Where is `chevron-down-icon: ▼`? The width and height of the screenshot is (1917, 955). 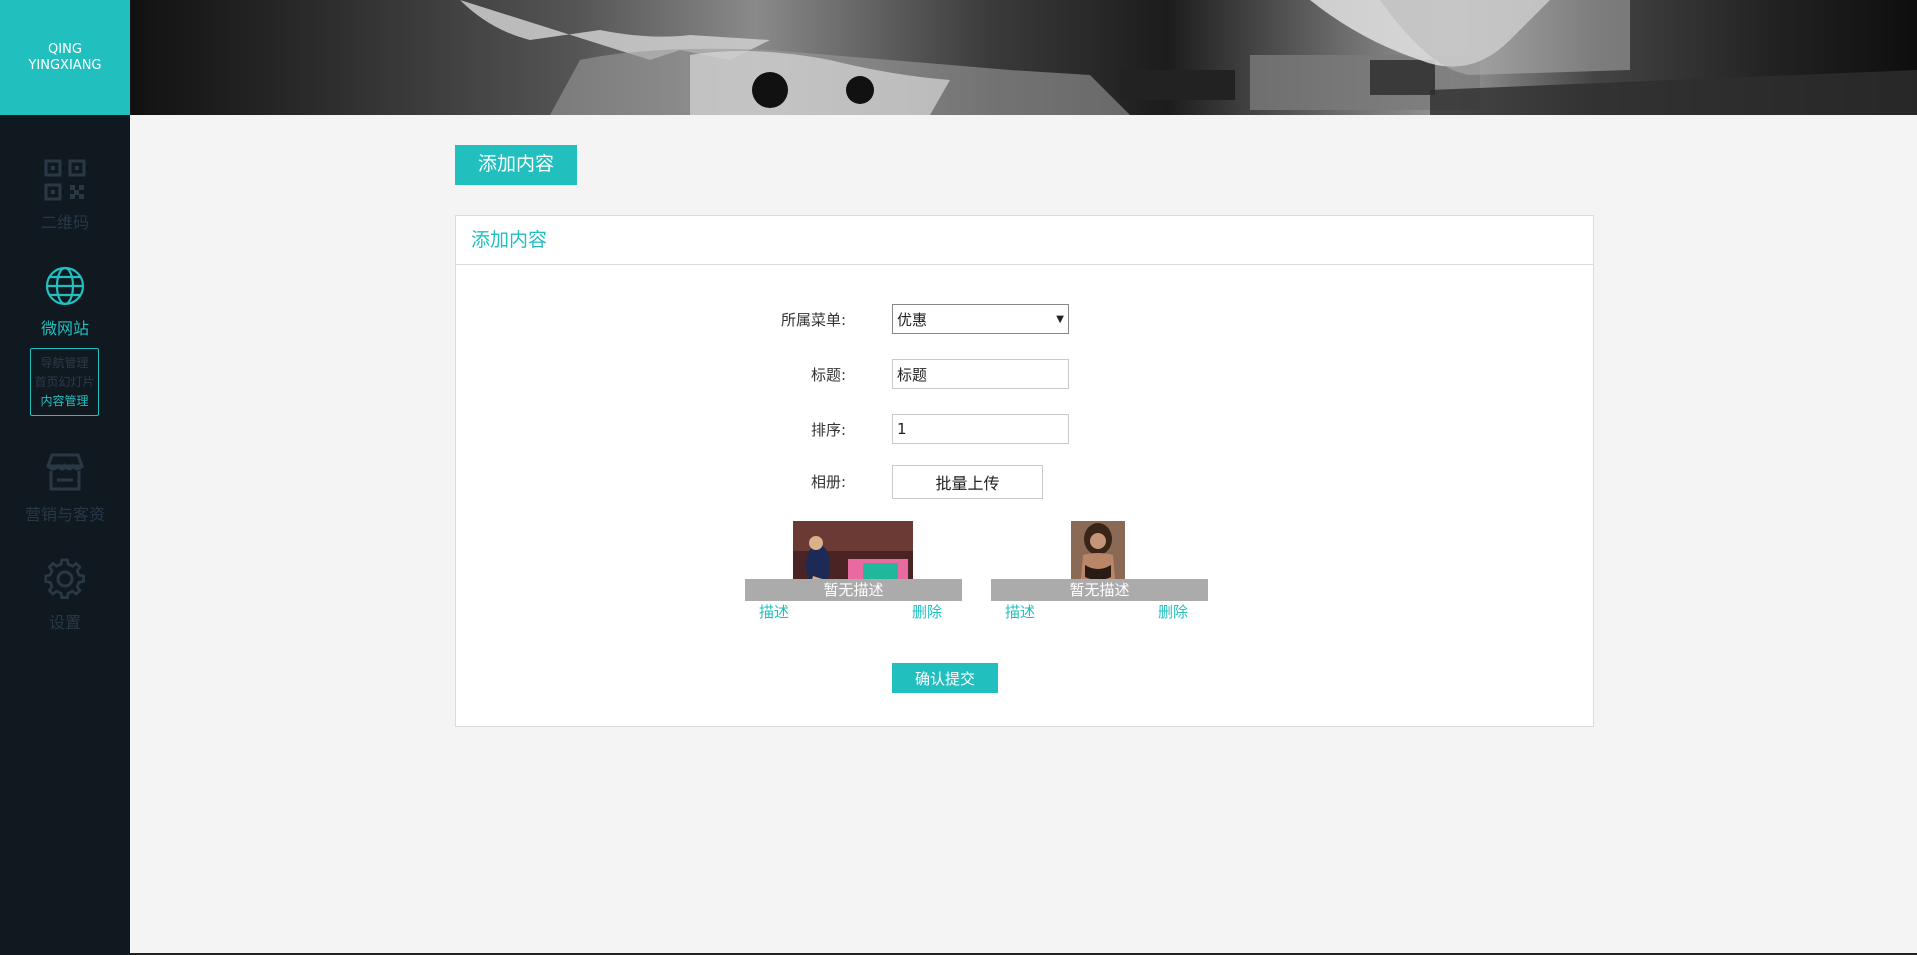
chevron-down-icon: ▼ is located at coordinates (1060, 319).